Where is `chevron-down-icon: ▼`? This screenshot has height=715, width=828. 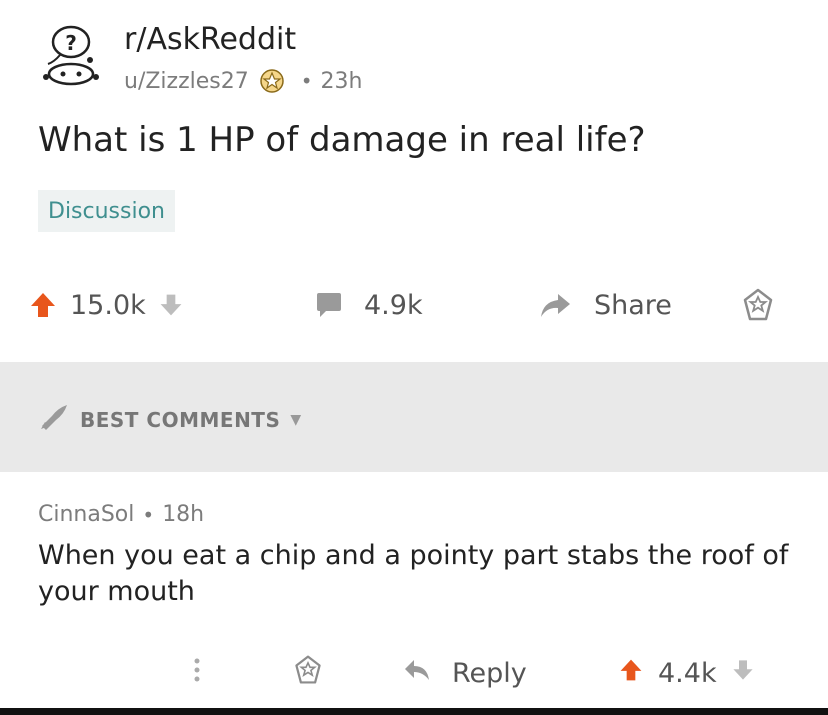 chevron-down-icon: ▼ is located at coordinates (295, 420).